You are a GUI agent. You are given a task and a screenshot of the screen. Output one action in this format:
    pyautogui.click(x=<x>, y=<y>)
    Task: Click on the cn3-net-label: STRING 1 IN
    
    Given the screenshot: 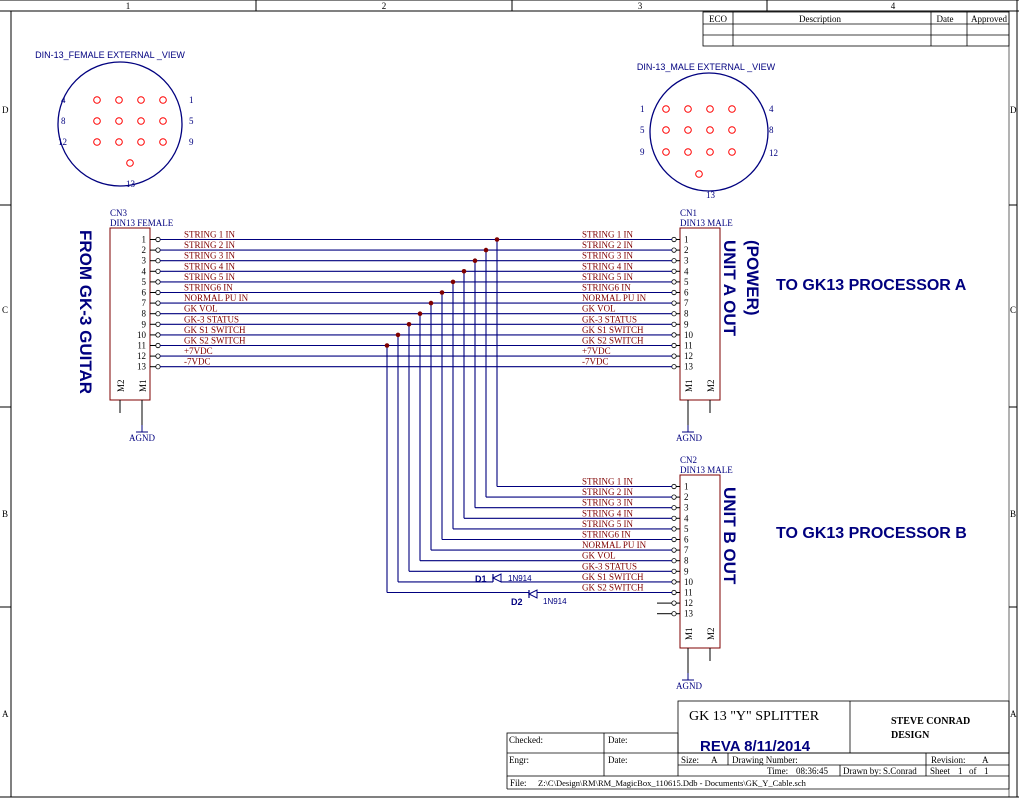 What is the action you would take?
    pyautogui.click(x=209, y=235)
    